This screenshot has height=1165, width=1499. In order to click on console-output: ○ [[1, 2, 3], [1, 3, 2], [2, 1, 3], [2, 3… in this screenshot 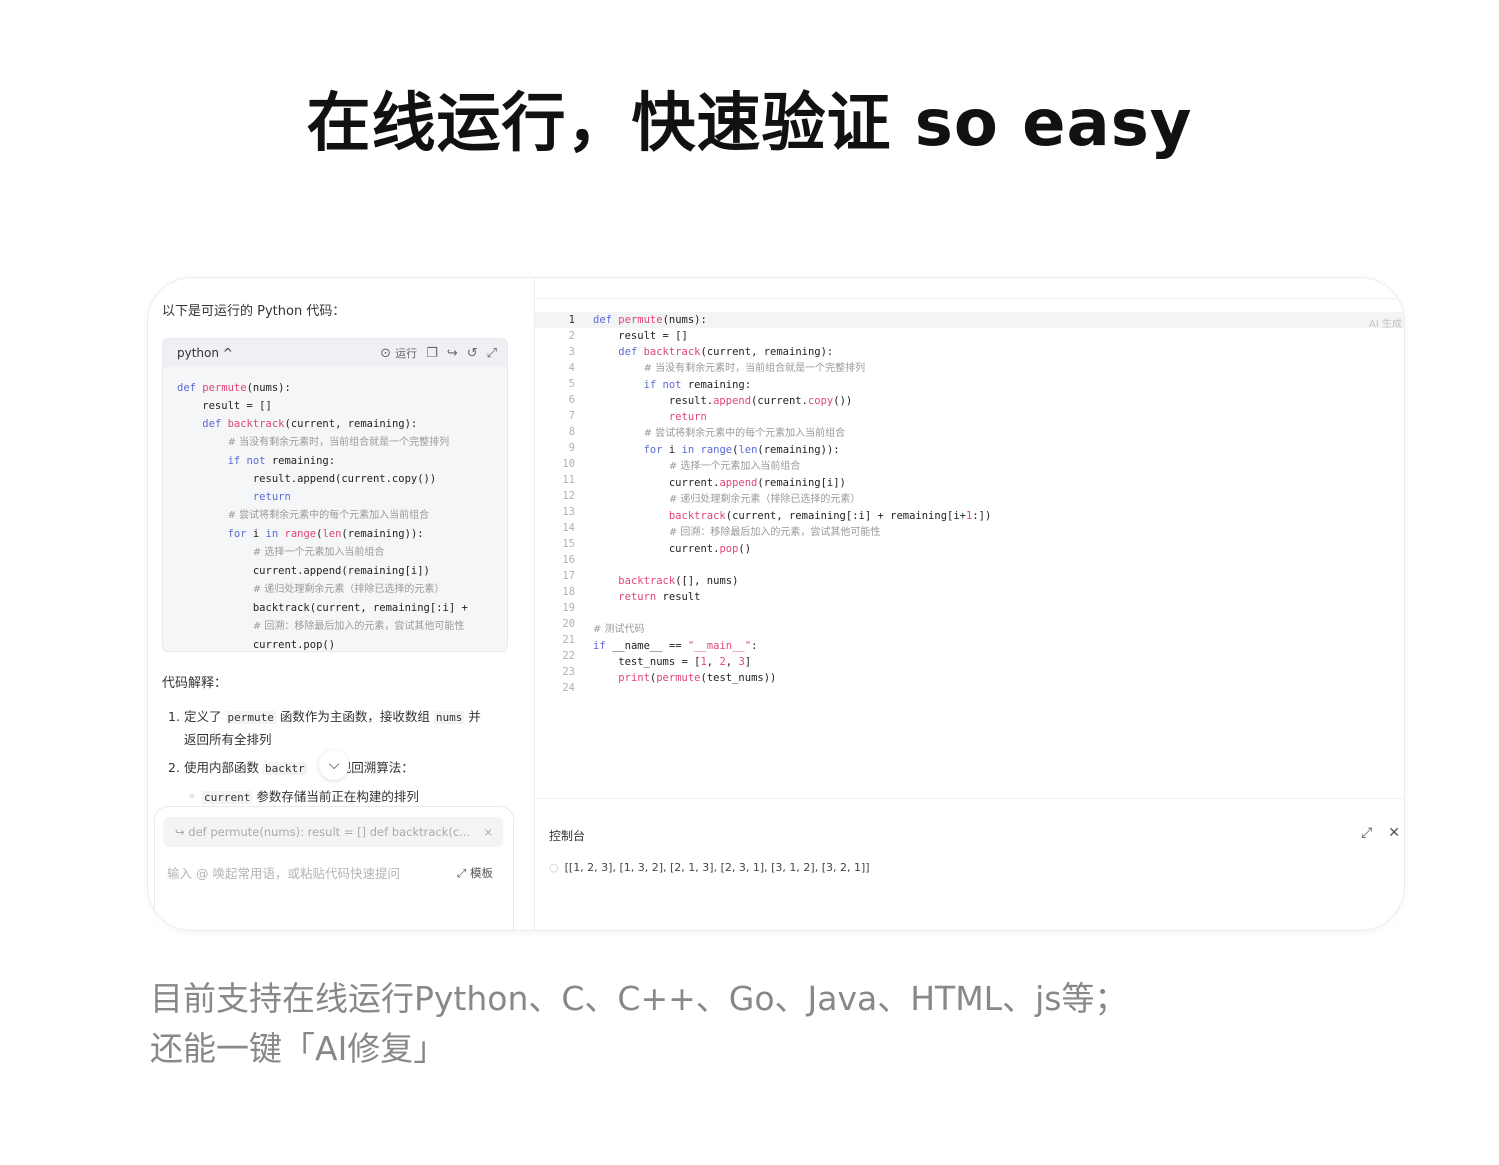, I will do `click(709, 867)`.